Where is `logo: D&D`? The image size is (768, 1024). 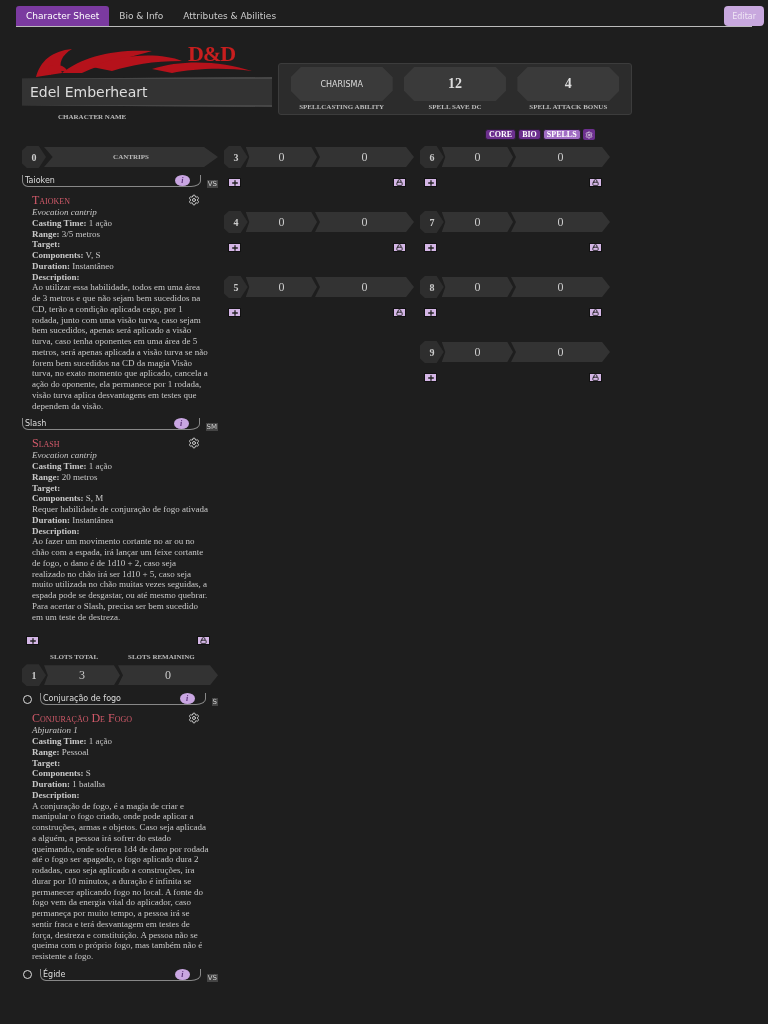 logo: D&D is located at coordinates (212, 54).